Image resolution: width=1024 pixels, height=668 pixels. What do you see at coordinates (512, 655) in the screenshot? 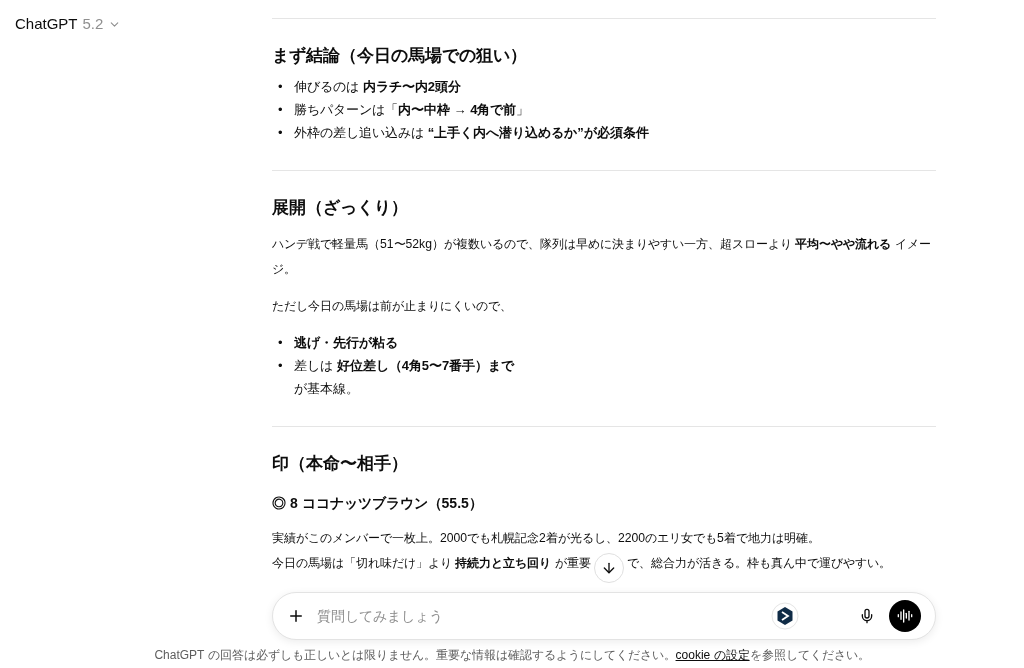
I see `disclaimer-text: ChatGPT の回答は必ずしも正しいとは限りません。重要な情報は確認するようにしてください。cookie の設定を参照してください。` at bounding box center [512, 655].